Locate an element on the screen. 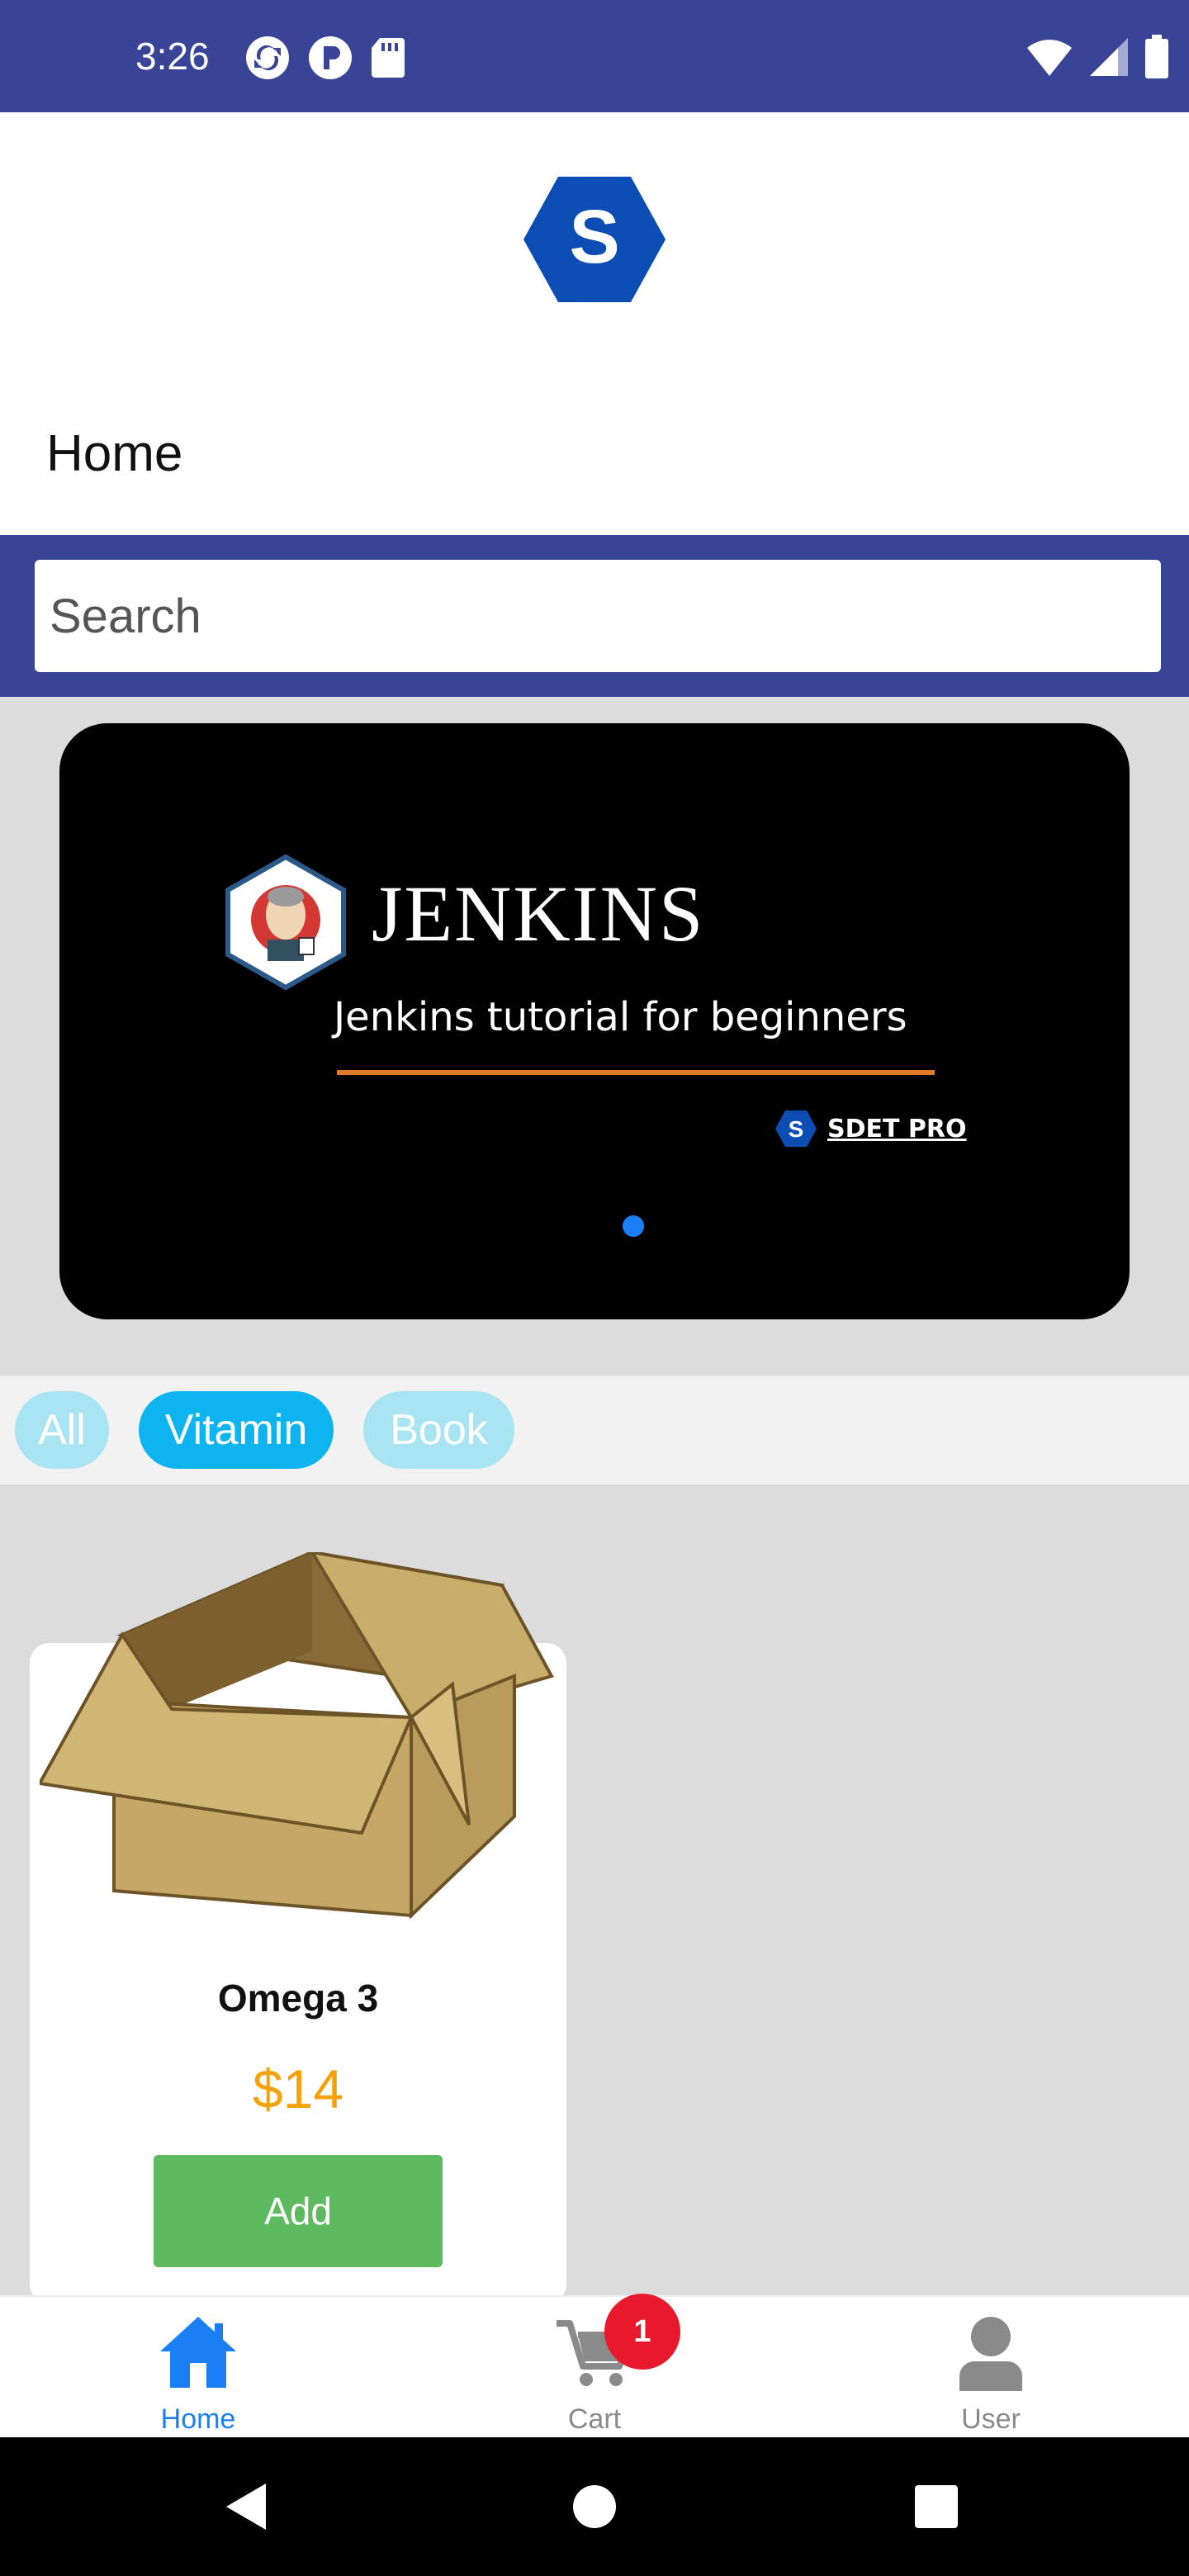  add-to-cart-button: Add is located at coordinates (298, 2211).